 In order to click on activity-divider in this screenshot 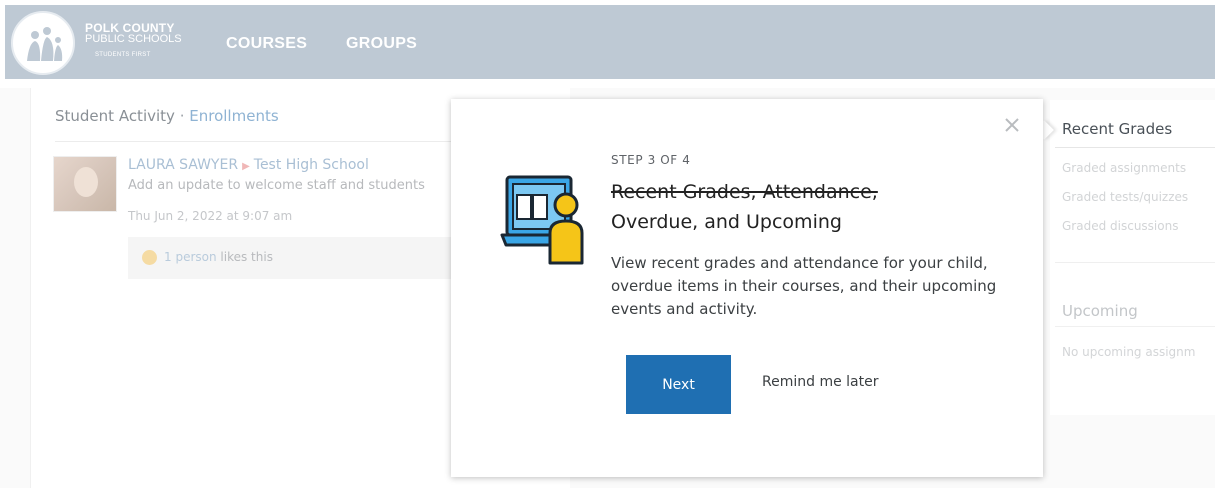, I will do `click(265, 141)`.